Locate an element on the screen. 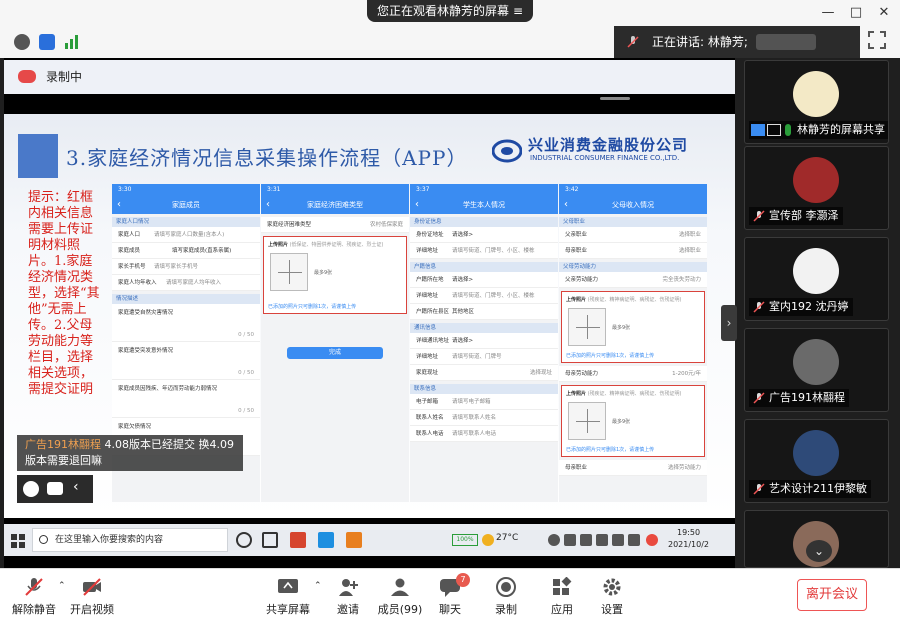  cortana-icon is located at coordinates (244, 540).